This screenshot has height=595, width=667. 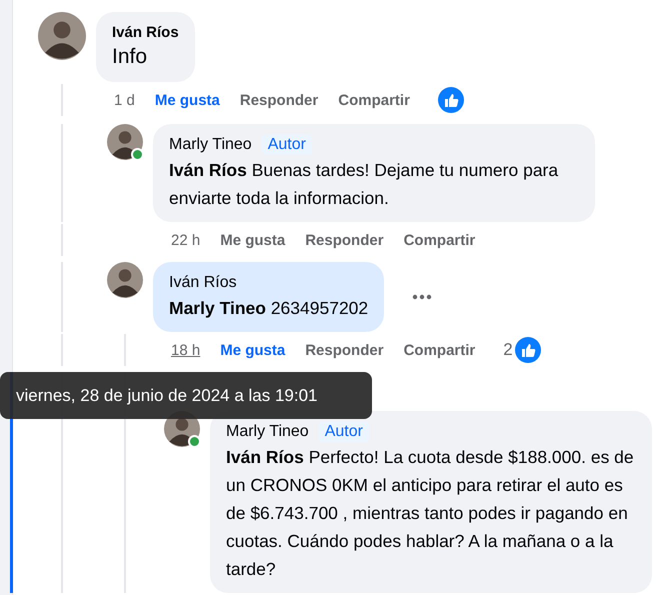 What do you see at coordinates (430, 513) in the screenshot?
I see `comment-text: Iván Ríos Perfecto! La cuota desde $188.000. es de un CRONOS 0KM el anticipo para retirar el auto es de $6.743.700 , mientras tanto podes ir pagando en cuotas. Cuándo podes hablar? A la mañana o a la tarde?` at bounding box center [430, 513].